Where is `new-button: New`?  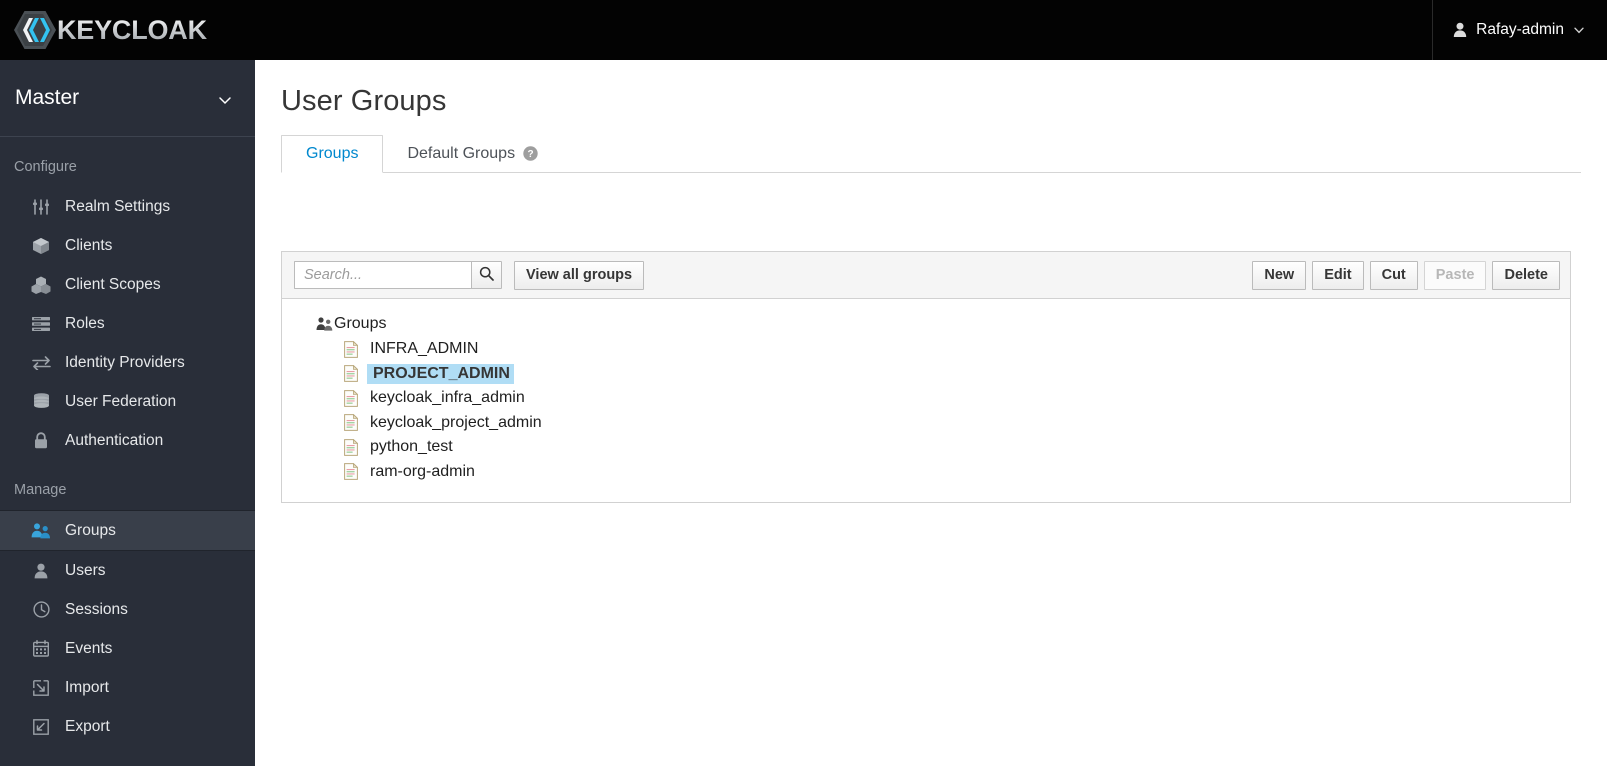
new-button: New is located at coordinates (1279, 275).